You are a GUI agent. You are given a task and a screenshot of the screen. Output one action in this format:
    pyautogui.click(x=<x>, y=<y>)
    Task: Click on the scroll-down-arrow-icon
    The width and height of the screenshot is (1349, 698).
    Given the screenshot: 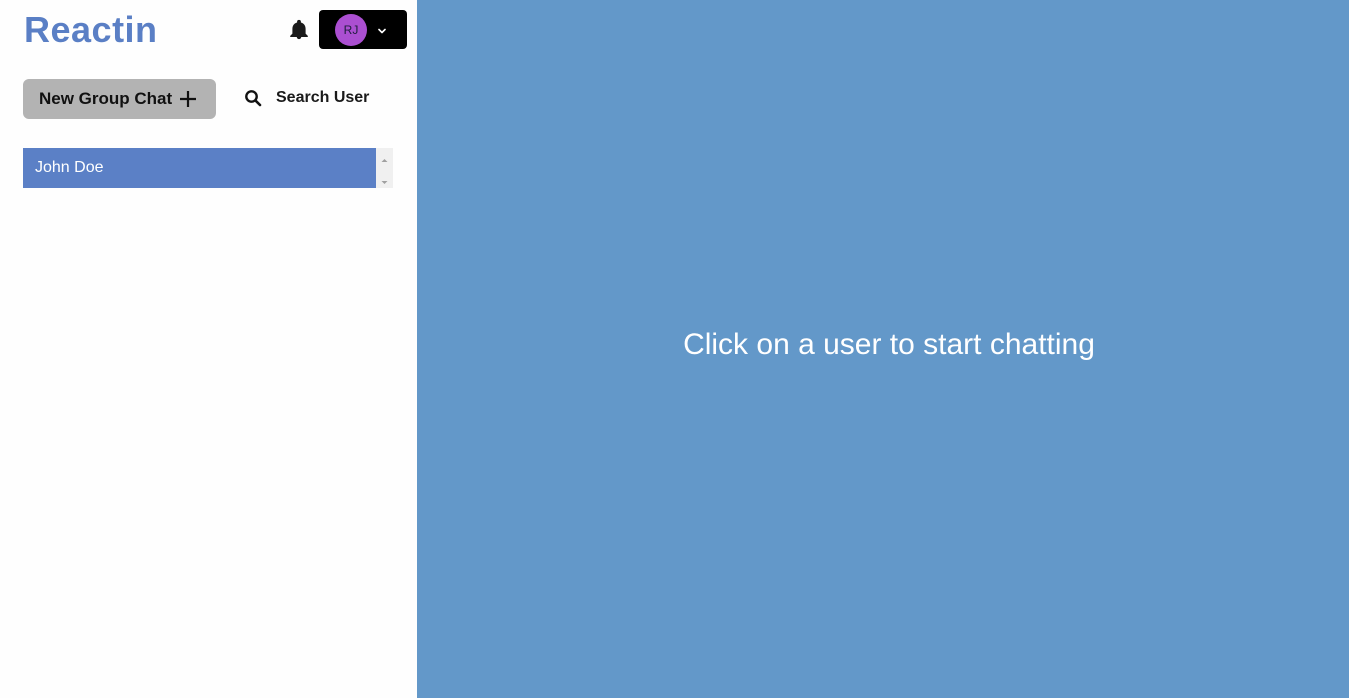 What is the action you would take?
    pyautogui.click(x=384, y=179)
    